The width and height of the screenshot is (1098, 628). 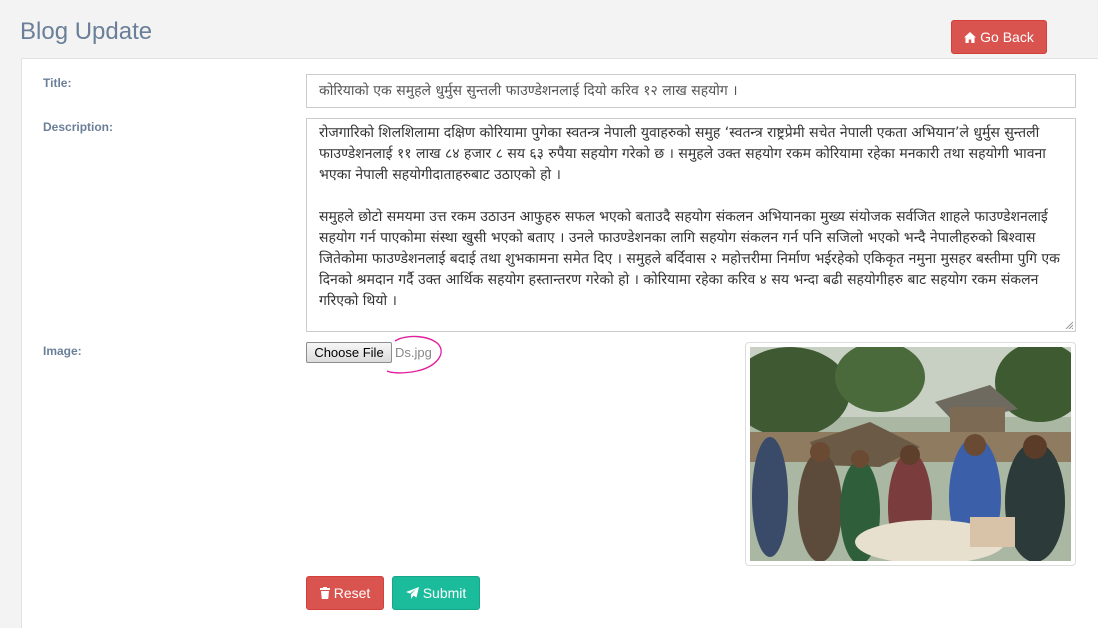 I want to click on submit-label: Submit, so click(x=444, y=593).